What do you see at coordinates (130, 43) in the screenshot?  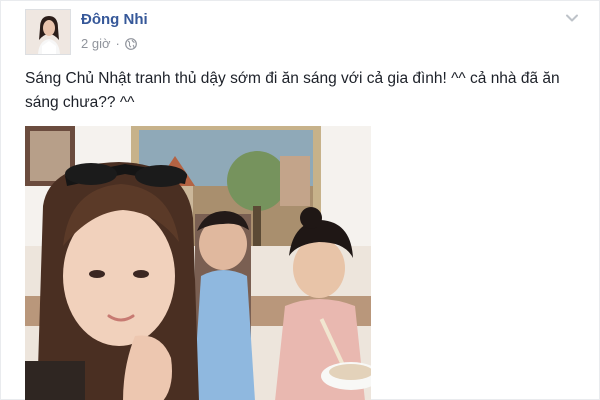 I see `globe-icon` at bounding box center [130, 43].